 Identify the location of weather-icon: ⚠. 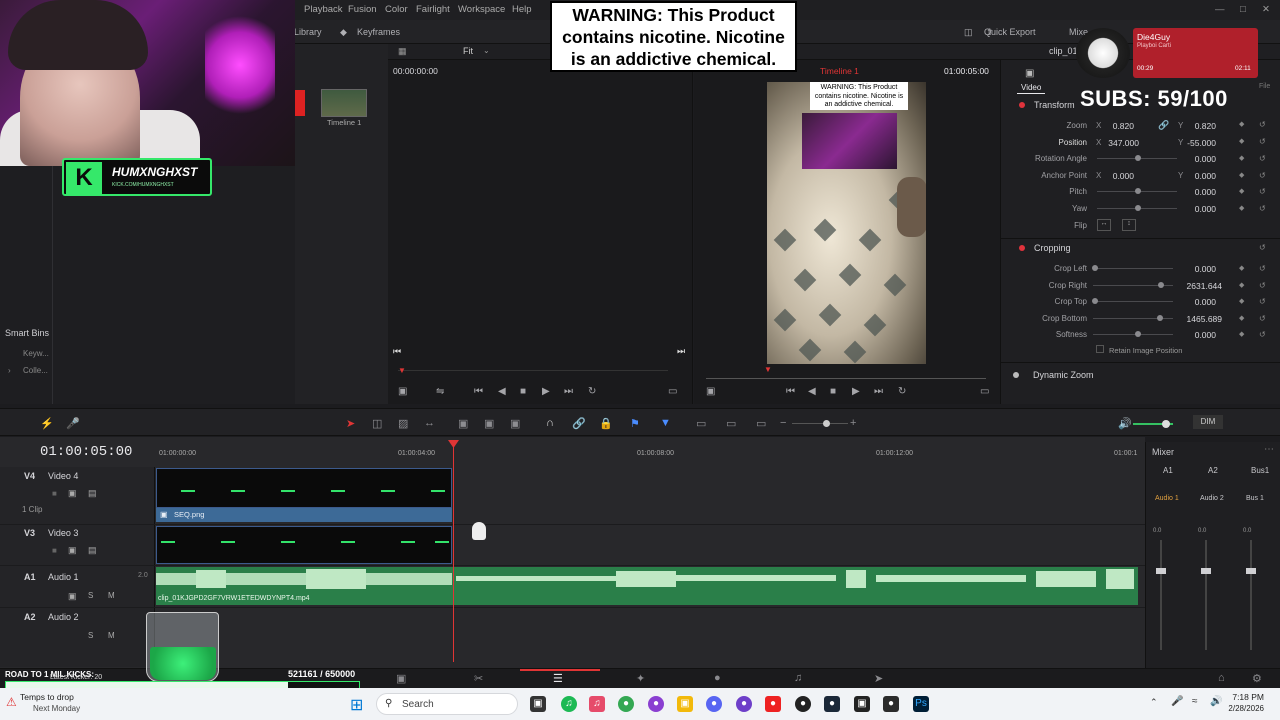
(11, 702).